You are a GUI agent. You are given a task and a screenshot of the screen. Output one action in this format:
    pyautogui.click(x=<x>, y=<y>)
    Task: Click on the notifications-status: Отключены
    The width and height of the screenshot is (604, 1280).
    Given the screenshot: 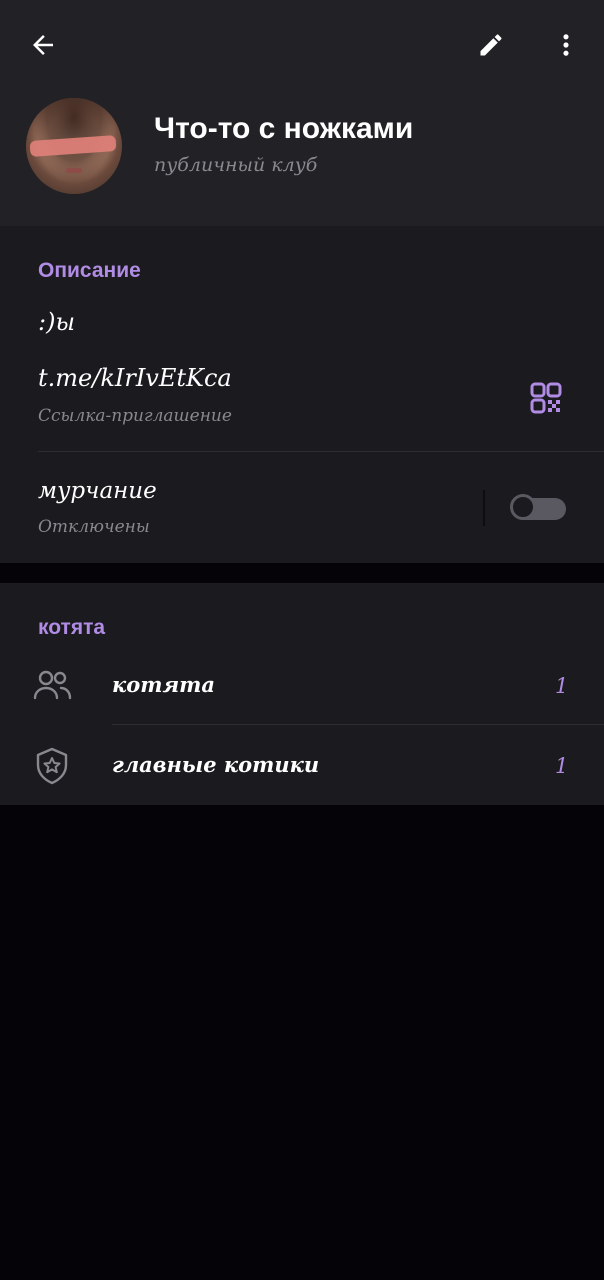 What is the action you would take?
    pyautogui.click(x=94, y=527)
    